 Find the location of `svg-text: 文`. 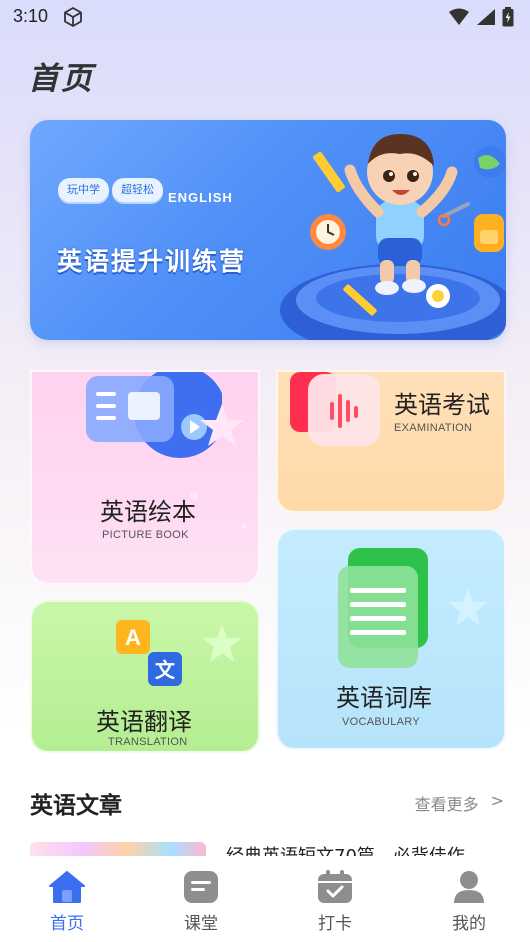

svg-text: 文 is located at coordinates (165, 670).